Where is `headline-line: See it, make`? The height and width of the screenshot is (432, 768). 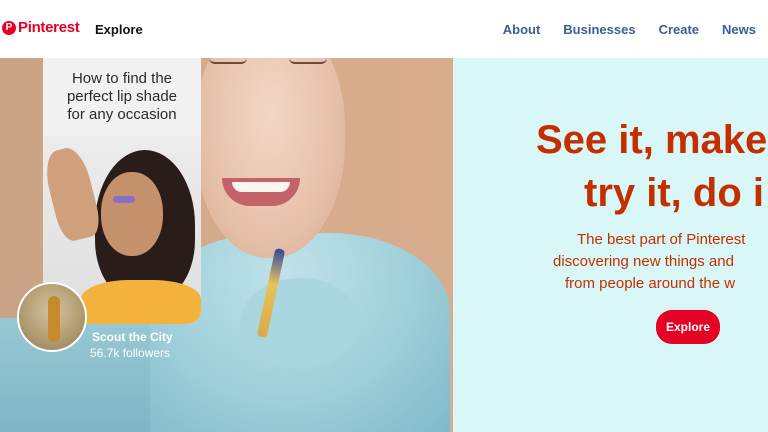
headline-line: See it, make is located at coordinates (652, 140).